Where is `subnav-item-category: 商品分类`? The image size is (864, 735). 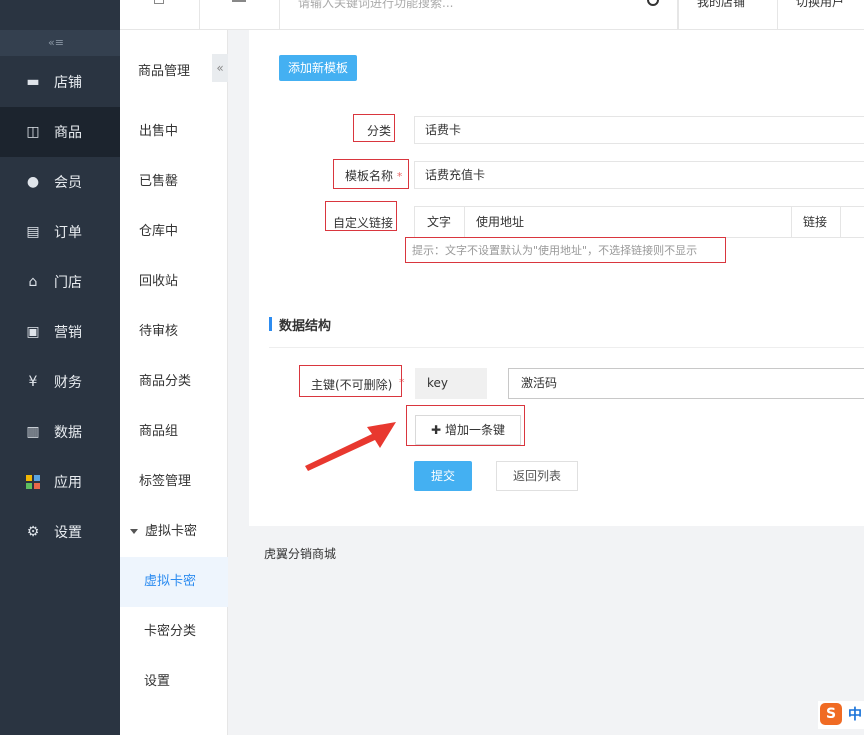 subnav-item-category: 商品分类 is located at coordinates (174, 382).